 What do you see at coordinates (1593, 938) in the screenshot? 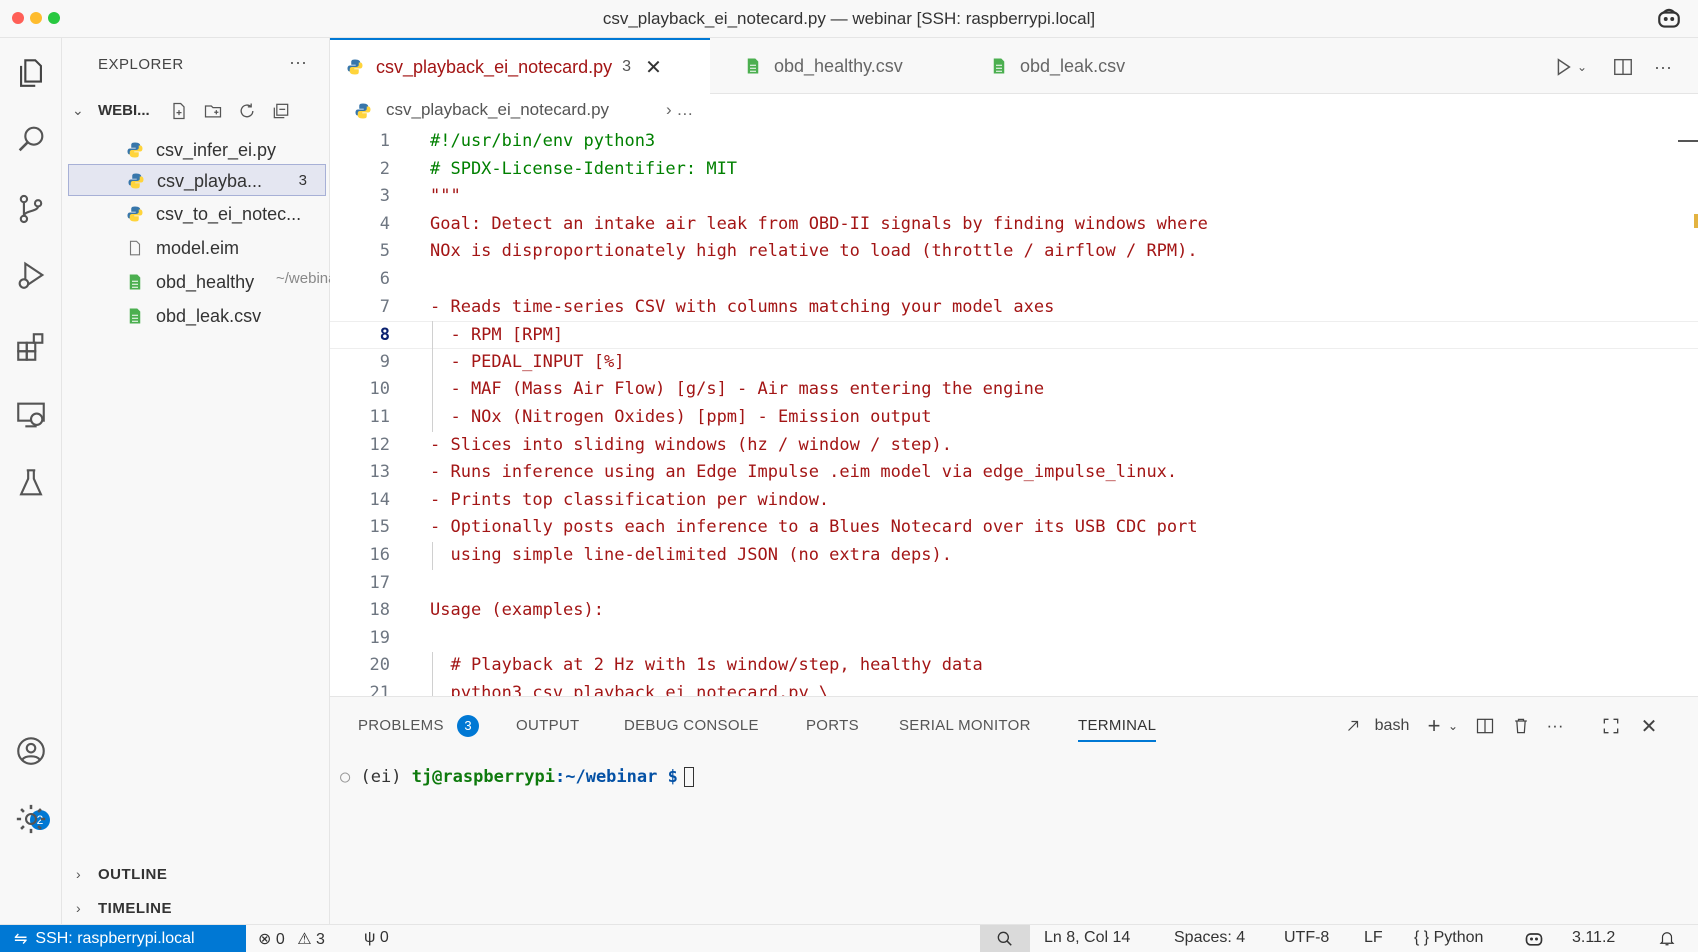
I see `python-version: 3.11.2` at bounding box center [1593, 938].